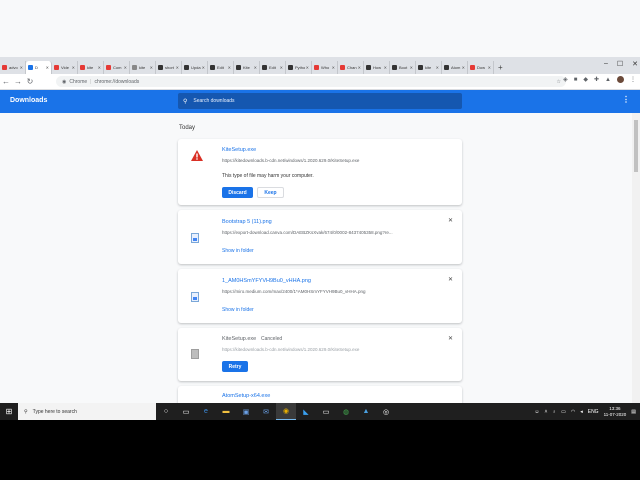 The width and height of the screenshot is (640, 480). I want to click on terminal-icon: ▭, so click(326, 411).